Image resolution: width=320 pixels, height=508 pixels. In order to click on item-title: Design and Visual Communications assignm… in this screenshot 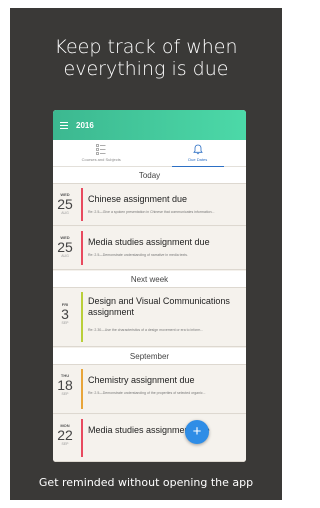, I will do `click(159, 306)`.